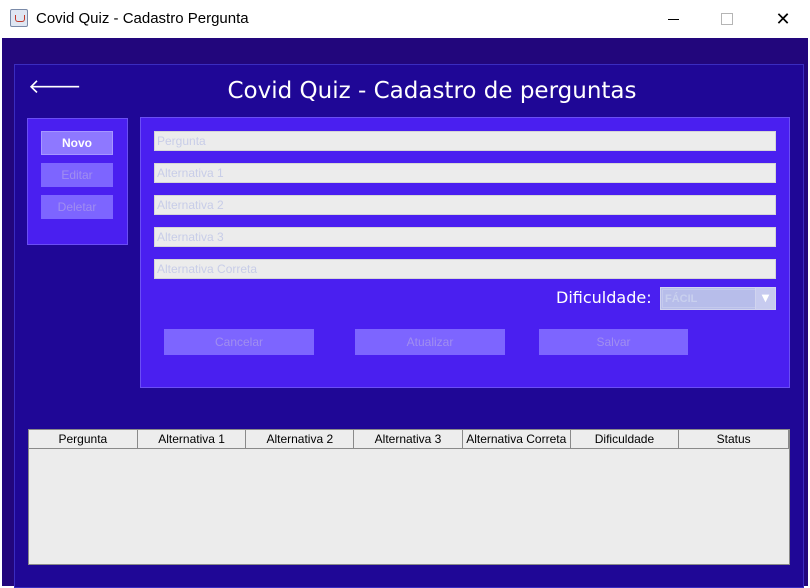  What do you see at coordinates (465, 205) in the screenshot?
I see `alternative-2-field: Alternativa 2` at bounding box center [465, 205].